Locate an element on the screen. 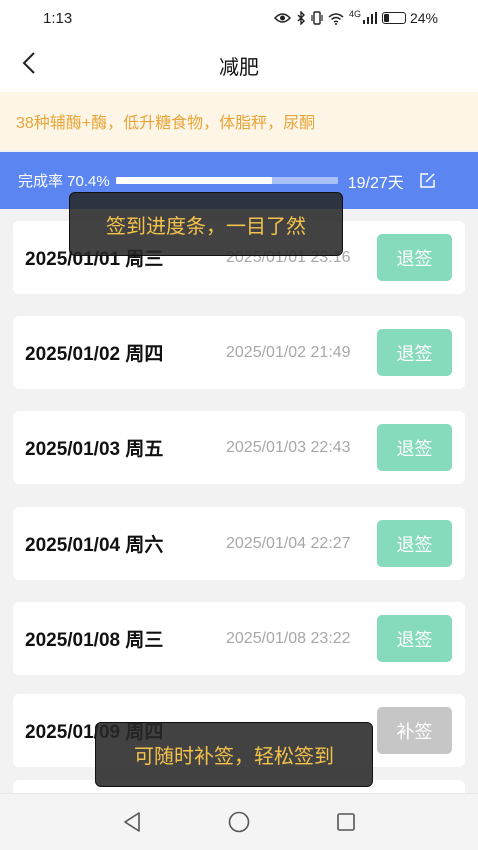 This screenshot has height=850, width=478. status-icons: 4G 24% is located at coordinates (355, 17).